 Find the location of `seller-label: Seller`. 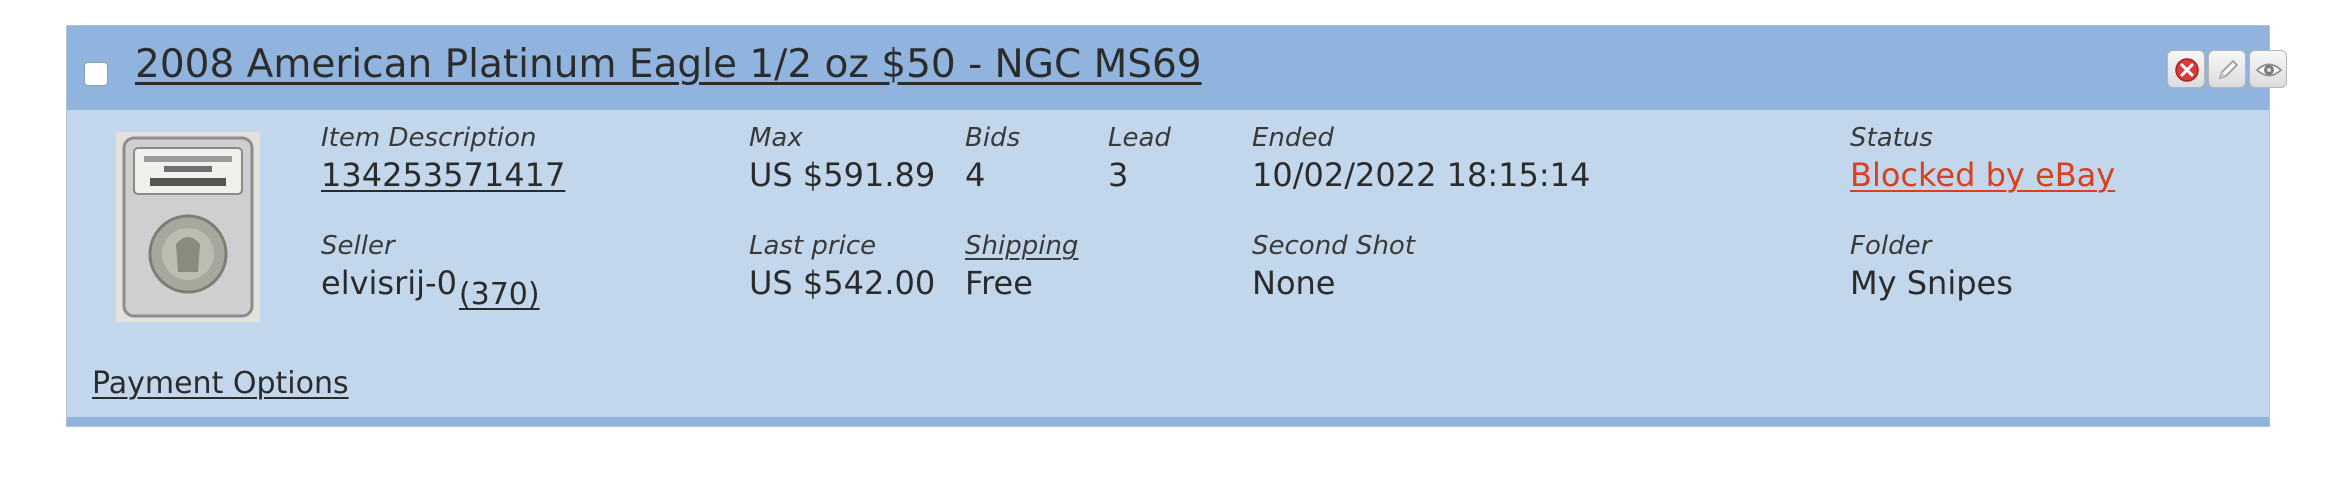

seller-label: Seller is located at coordinates (358, 246).